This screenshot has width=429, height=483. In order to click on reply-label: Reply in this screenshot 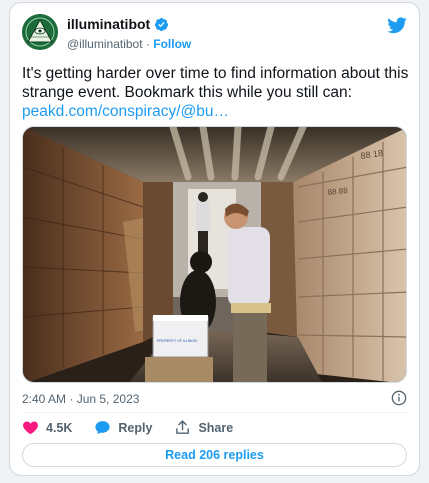, I will do `click(135, 427)`.